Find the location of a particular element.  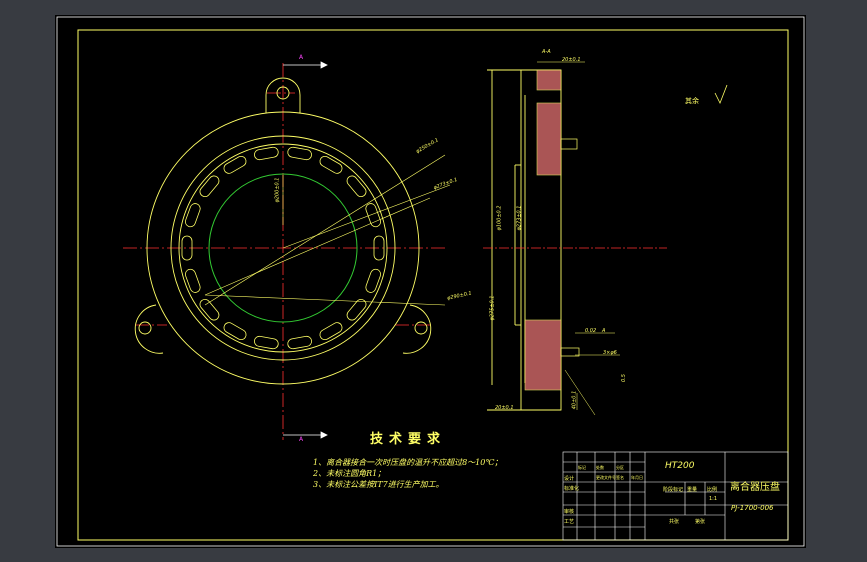

section-marker-top: A is located at coordinates (301, 57).